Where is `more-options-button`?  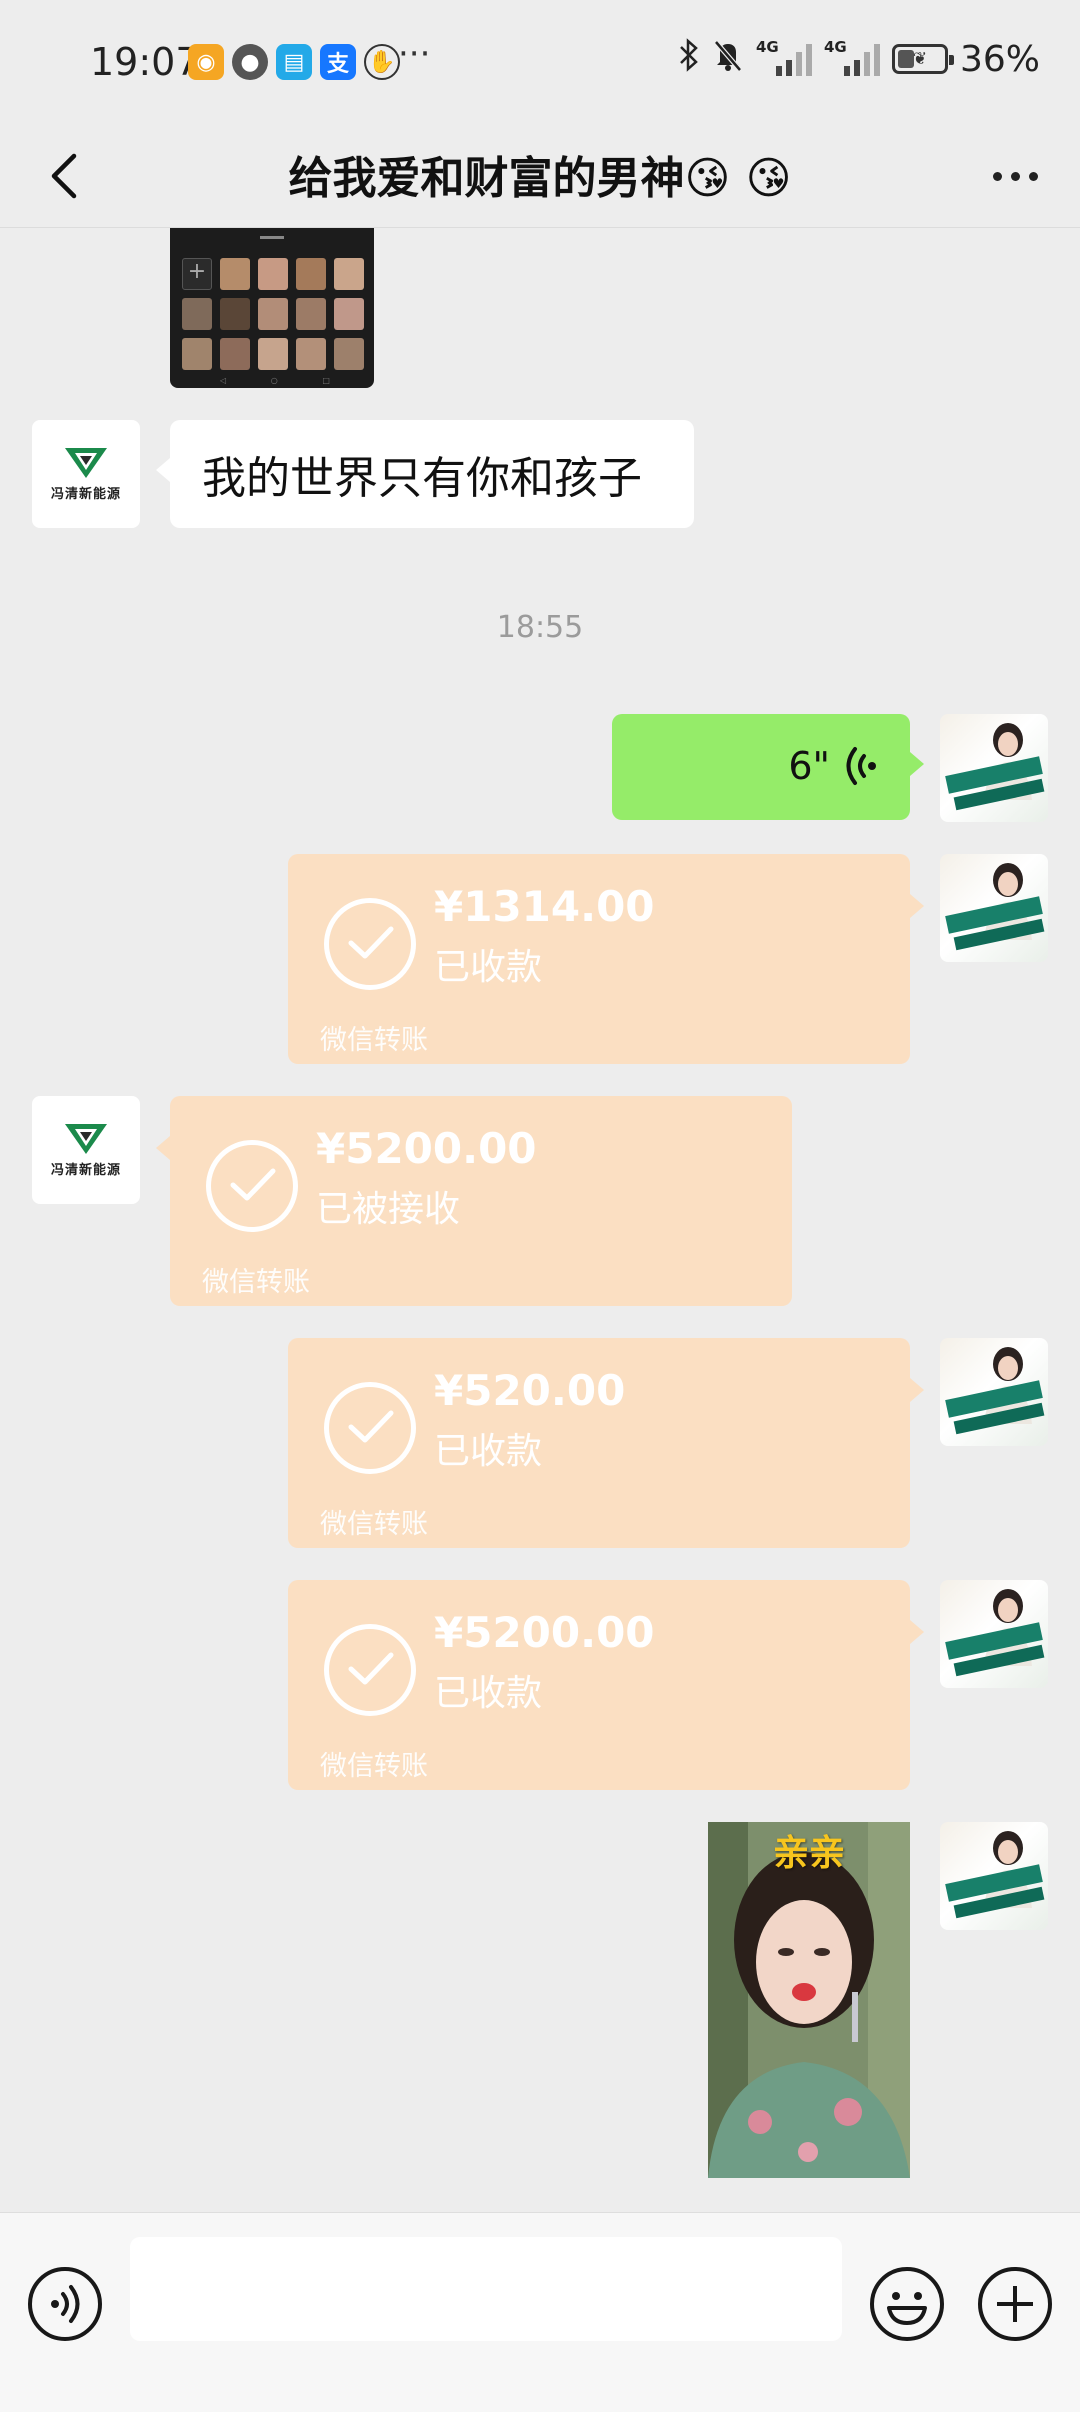
more-options-button is located at coordinates (1015, 176).